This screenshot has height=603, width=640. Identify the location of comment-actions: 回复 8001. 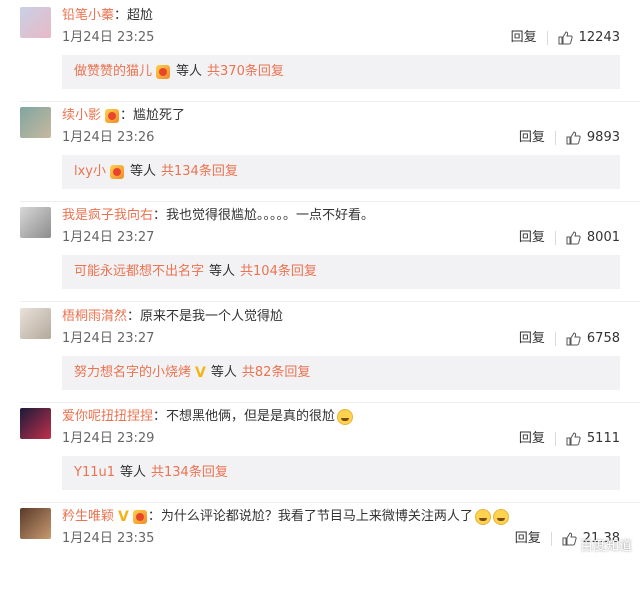
(569, 238).